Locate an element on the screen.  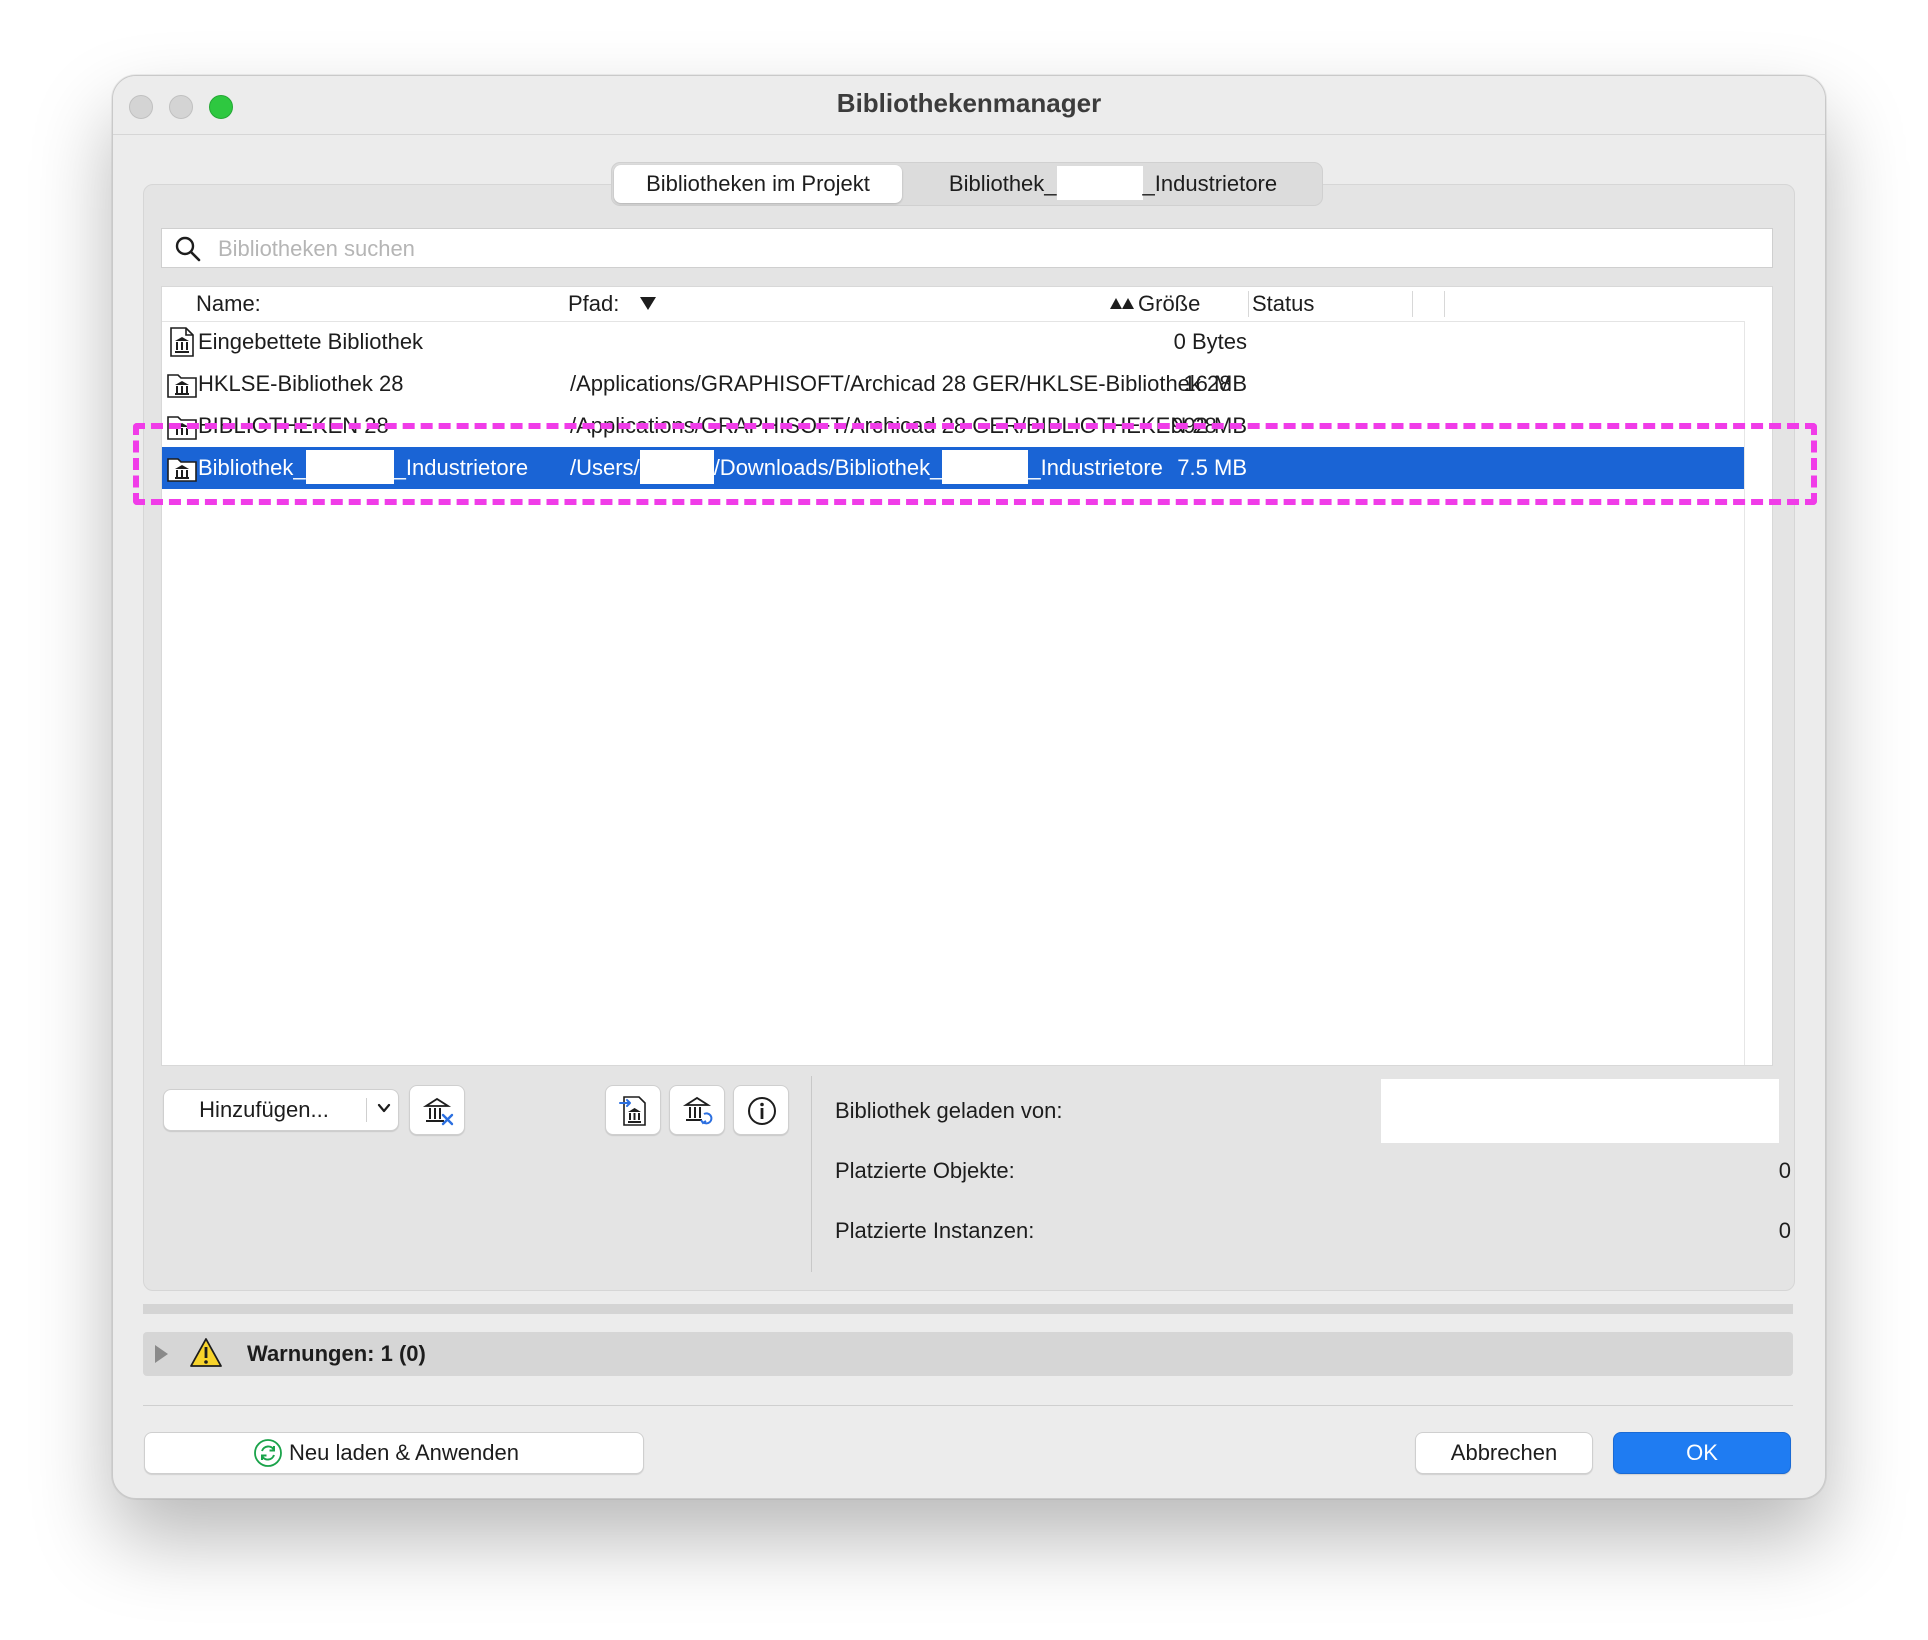
vertical-scrollbar is located at coordinates (1758, 693).